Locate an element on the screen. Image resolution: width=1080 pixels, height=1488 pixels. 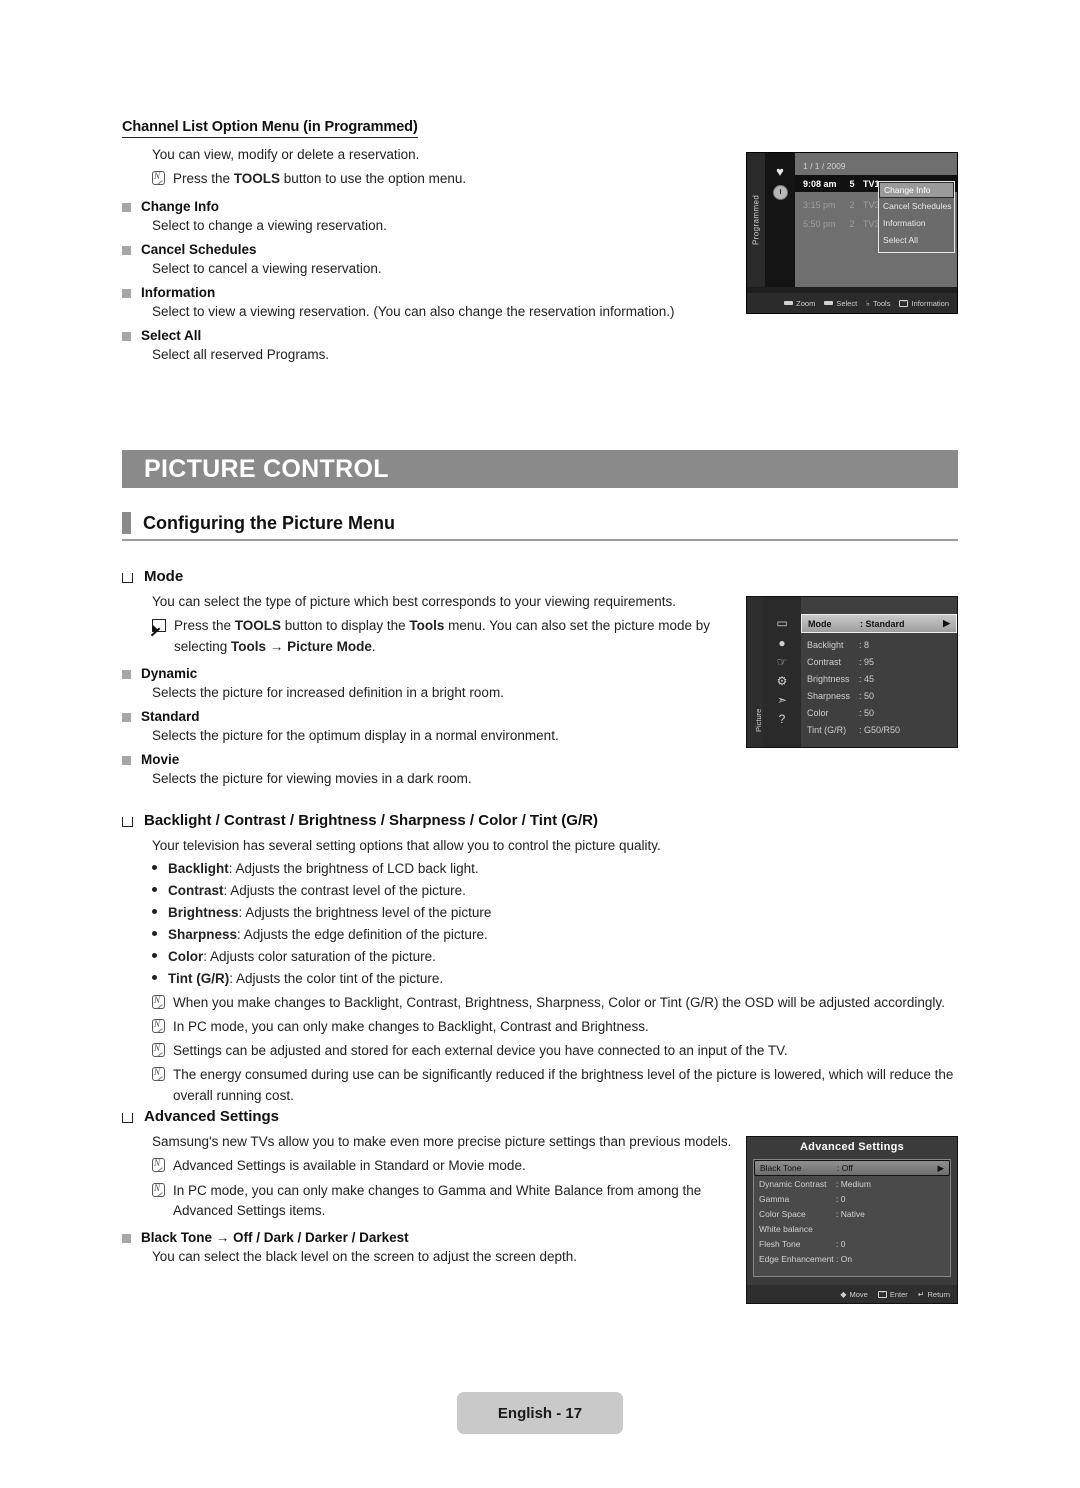
heart-icon: ♥ is located at coordinates (780, 171).